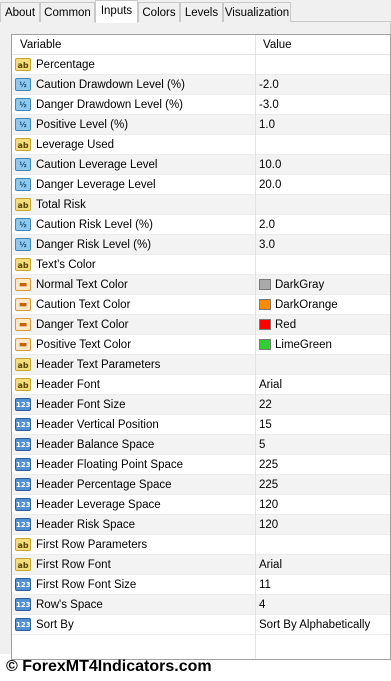  Describe the element at coordinates (55, 625) in the screenshot. I see `variable-name: Sort By` at that location.